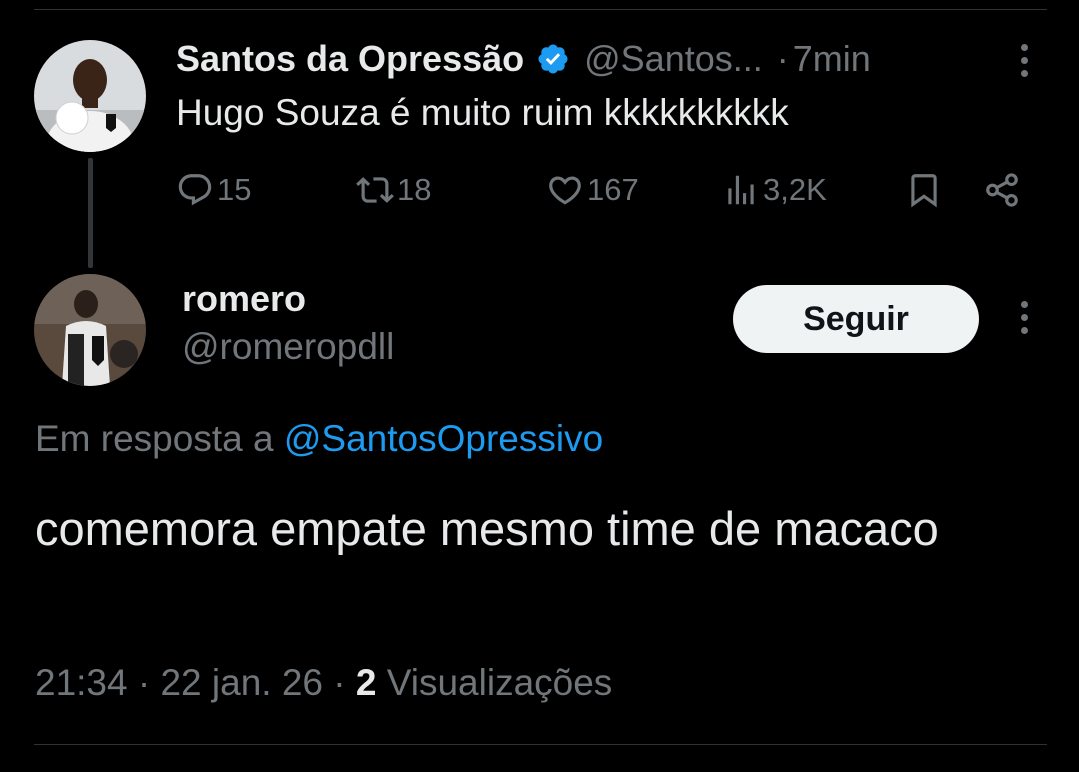 Image resolution: width=1079 pixels, height=772 pixels. I want to click on reply-author-handle: @romeropdll, so click(288, 347).